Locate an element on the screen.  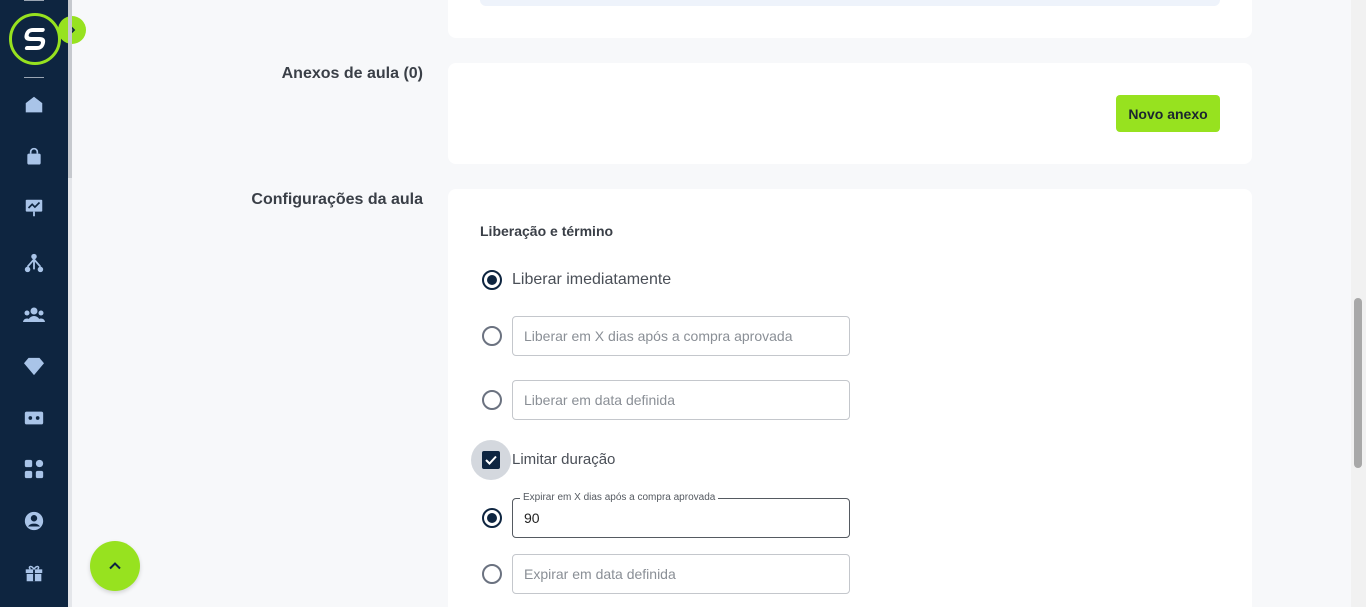
sidebar-scrollbar-thumb is located at coordinates (70, 89).